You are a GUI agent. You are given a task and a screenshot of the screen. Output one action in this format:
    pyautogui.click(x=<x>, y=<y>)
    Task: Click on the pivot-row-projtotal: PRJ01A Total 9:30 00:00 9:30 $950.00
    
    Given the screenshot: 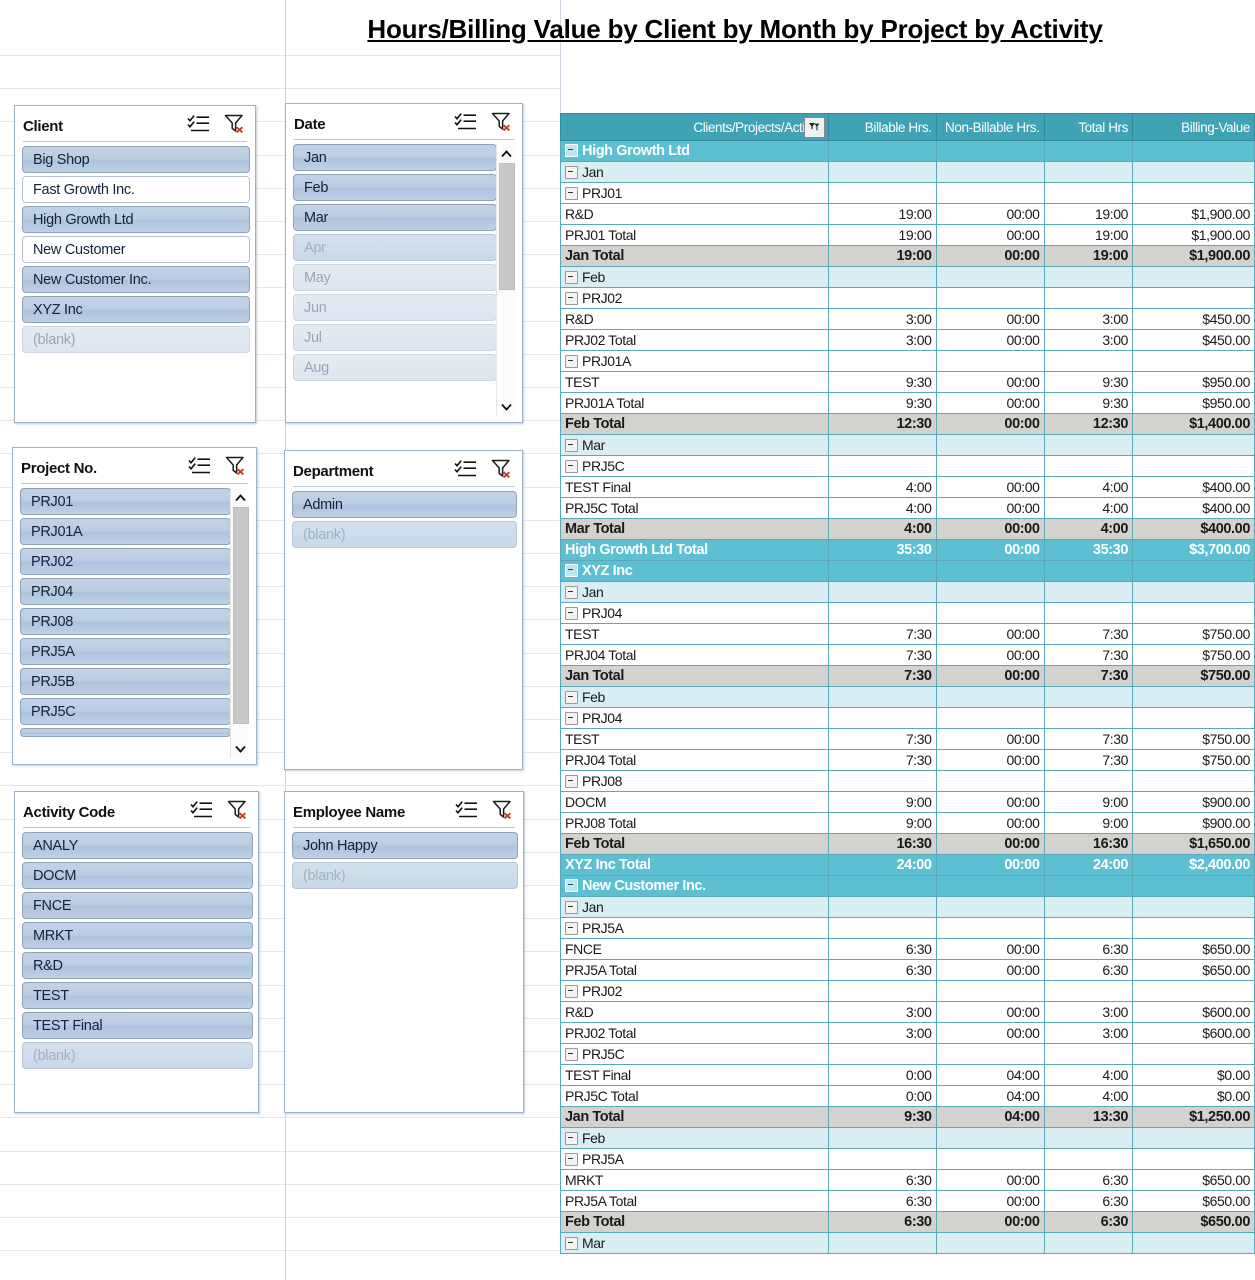 What is the action you would take?
    pyautogui.click(x=907, y=403)
    